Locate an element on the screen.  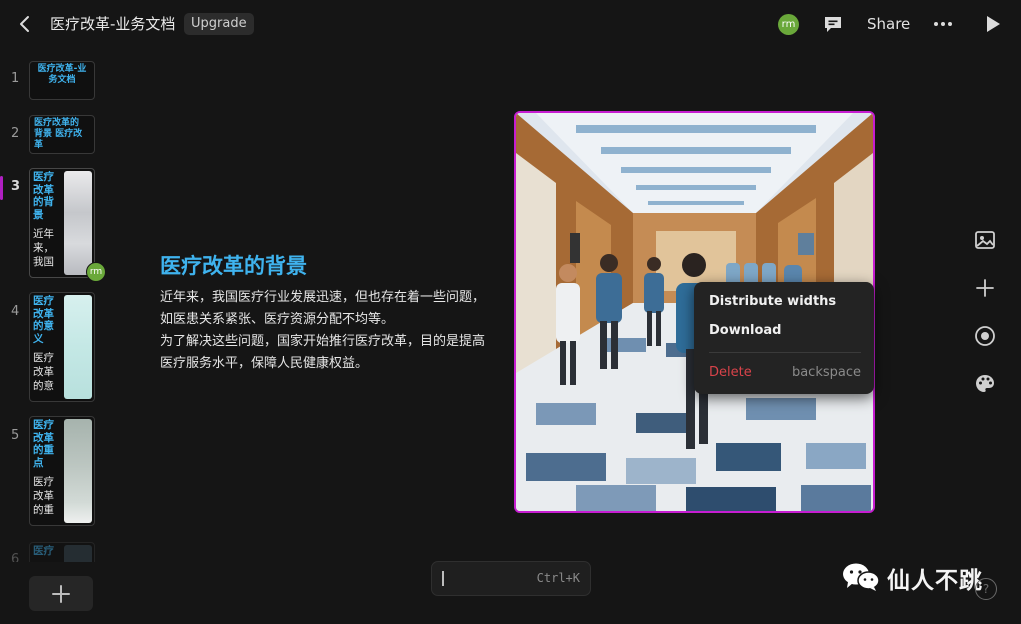
download-menu-item: Download is located at coordinates (745, 330).